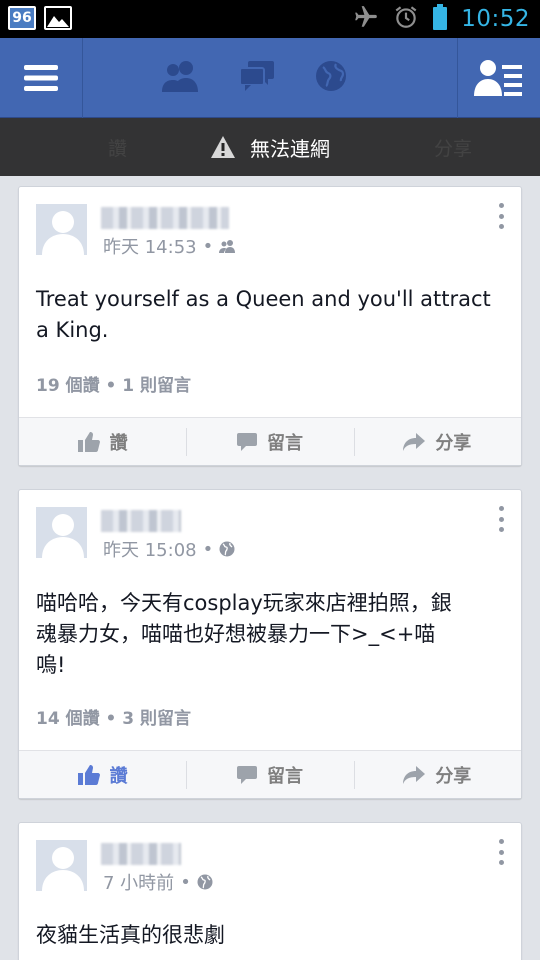 The image size is (540, 960). Describe the element at coordinates (118, 148) in the screenshot. I see `ghost-like-label: 讚` at that location.